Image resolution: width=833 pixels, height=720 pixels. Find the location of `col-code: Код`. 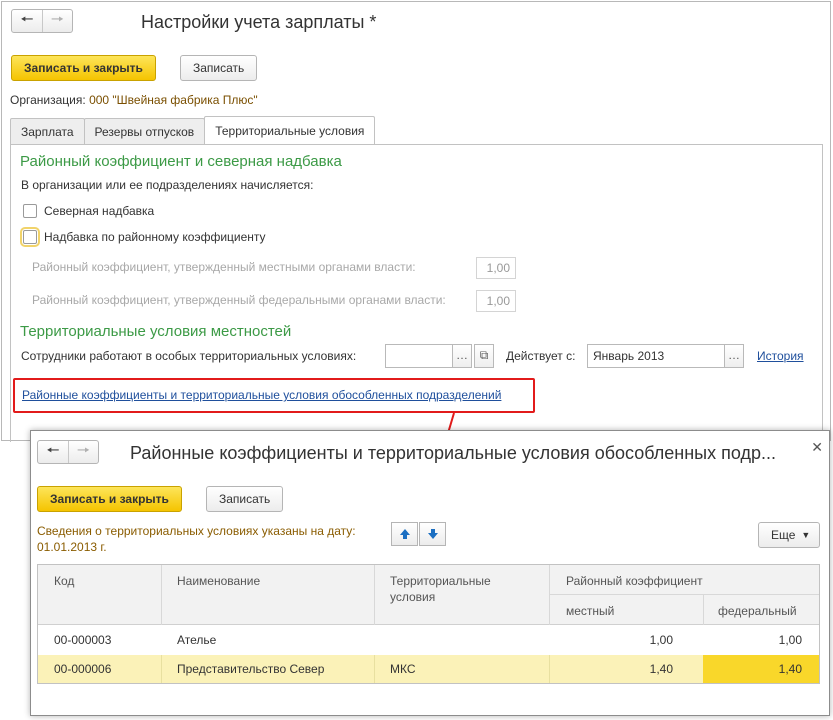

col-code: Код is located at coordinates (64, 581).